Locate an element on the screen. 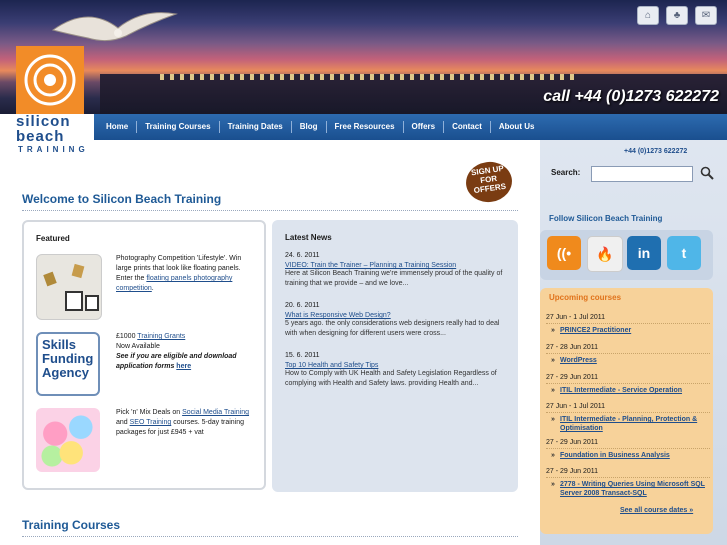 The width and height of the screenshot is (727, 545). course-date: 27 - 28 Jun 2011 is located at coordinates (628, 349).